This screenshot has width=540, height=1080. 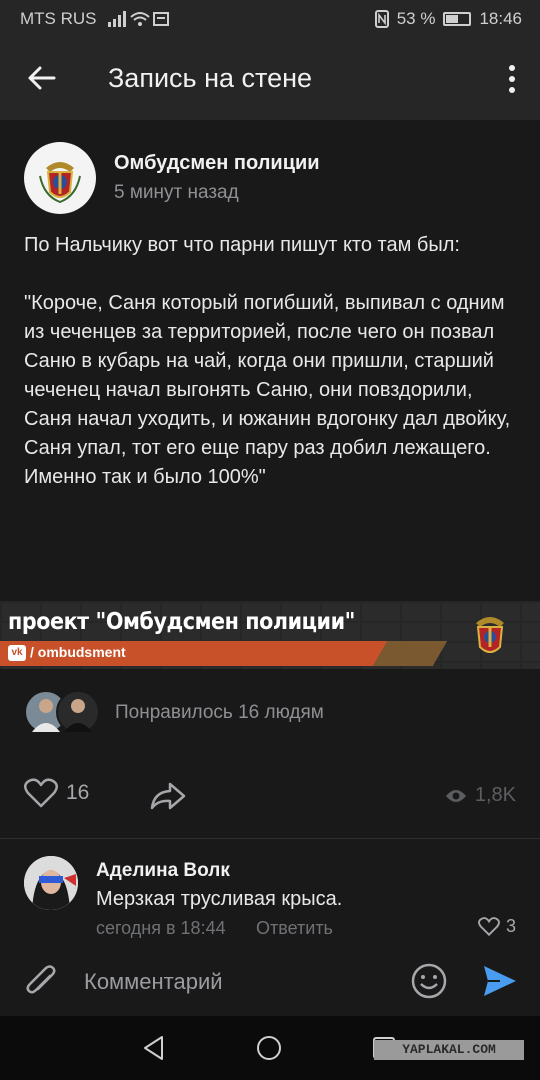 What do you see at coordinates (270, 838) in the screenshot?
I see `divider` at bounding box center [270, 838].